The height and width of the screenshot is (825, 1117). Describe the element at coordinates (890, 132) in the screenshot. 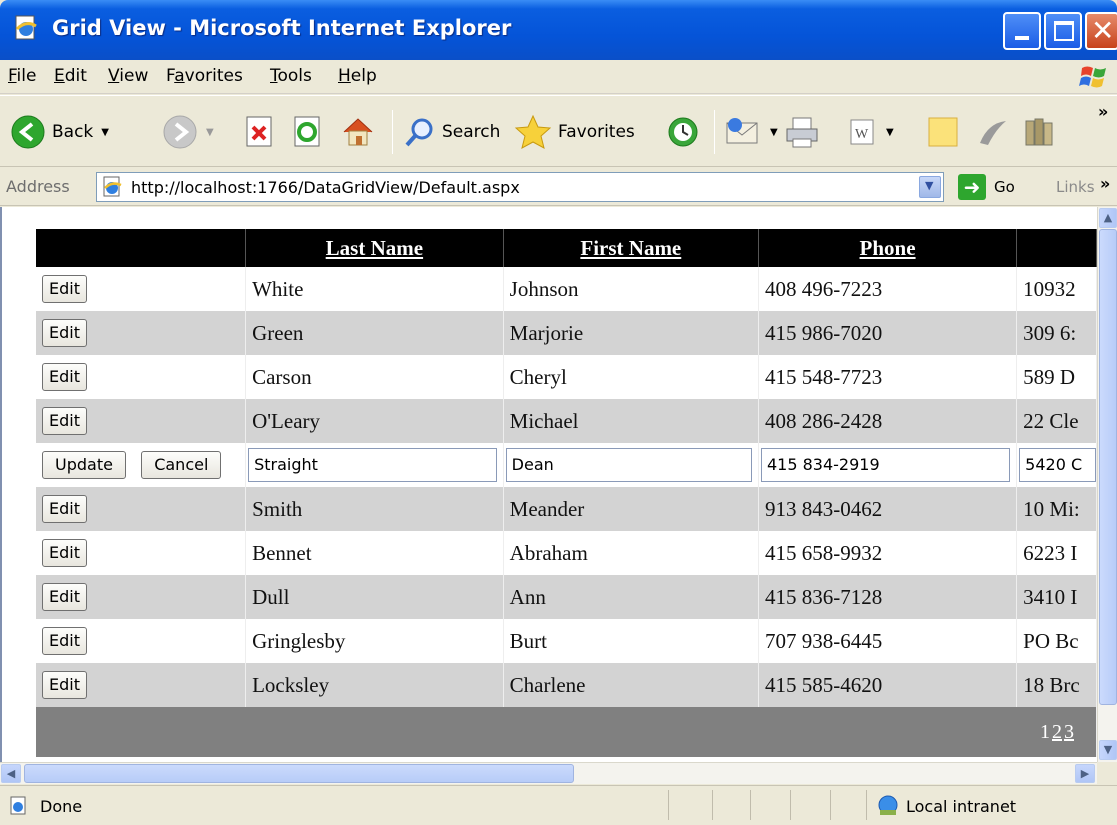

I see `edit-dropdown-icon: ▼` at that location.